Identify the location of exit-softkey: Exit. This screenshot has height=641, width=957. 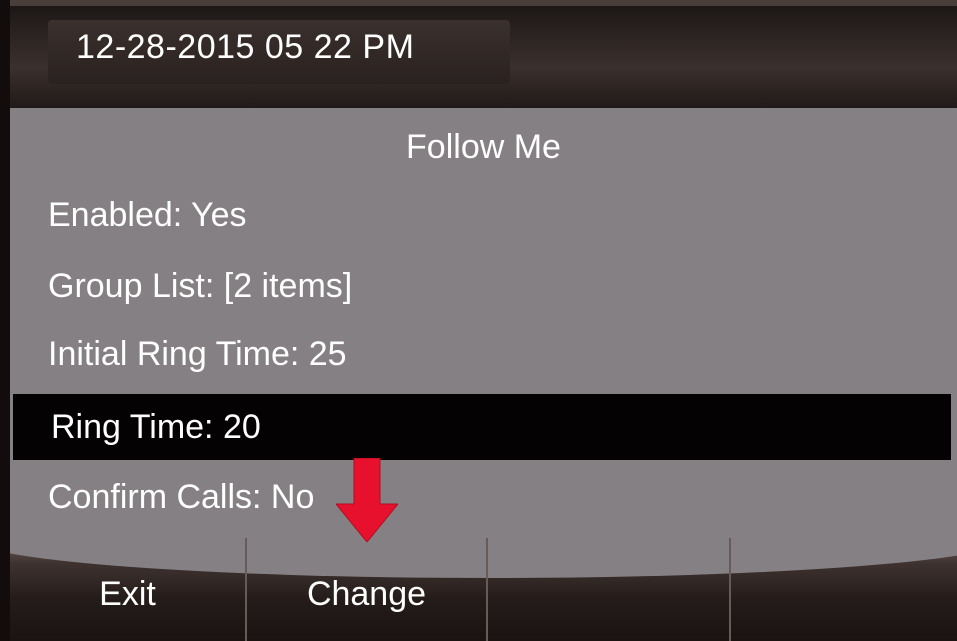
(128, 589).